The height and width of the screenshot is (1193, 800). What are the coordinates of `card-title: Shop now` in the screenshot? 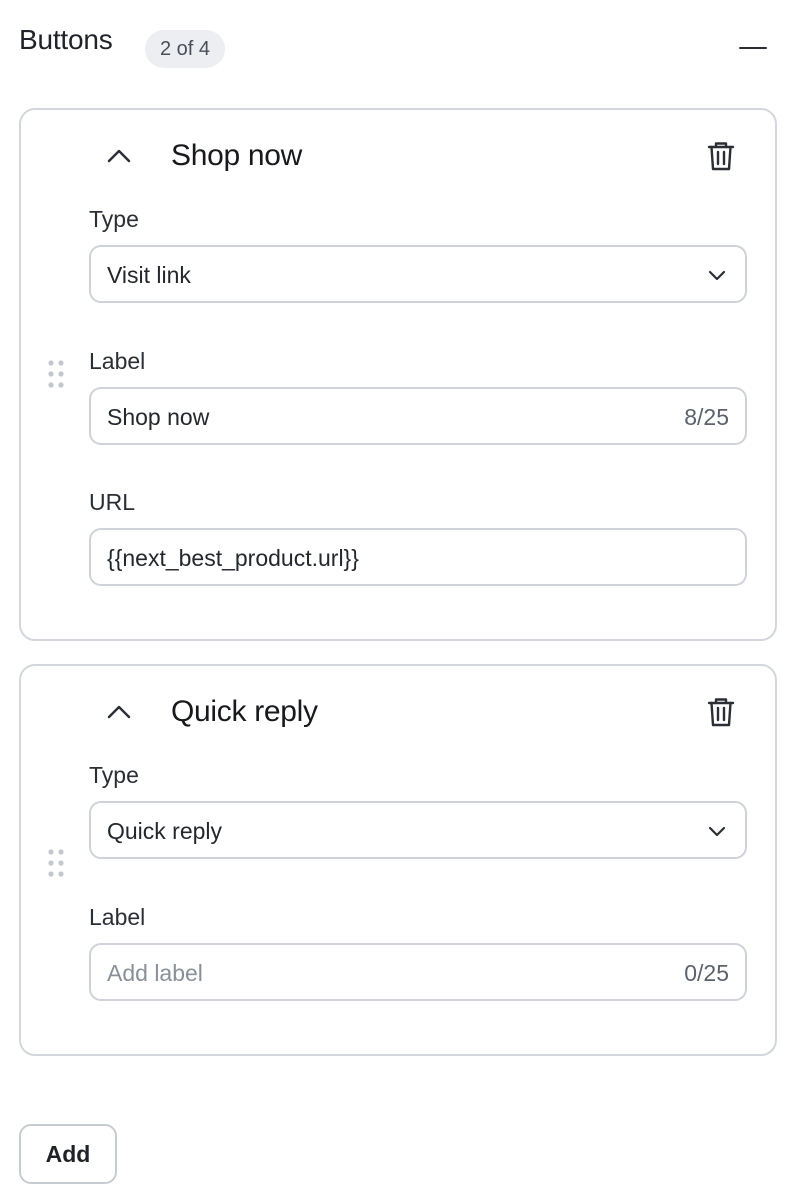 It's located at (237, 155).